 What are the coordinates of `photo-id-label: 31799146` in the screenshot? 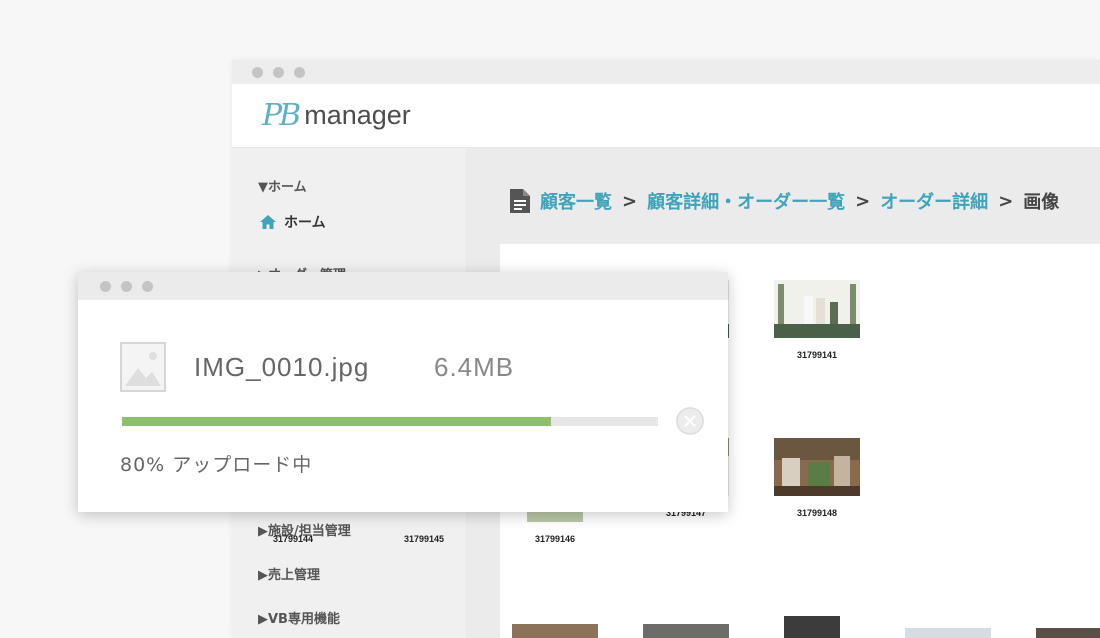 It's located at (555, 539).